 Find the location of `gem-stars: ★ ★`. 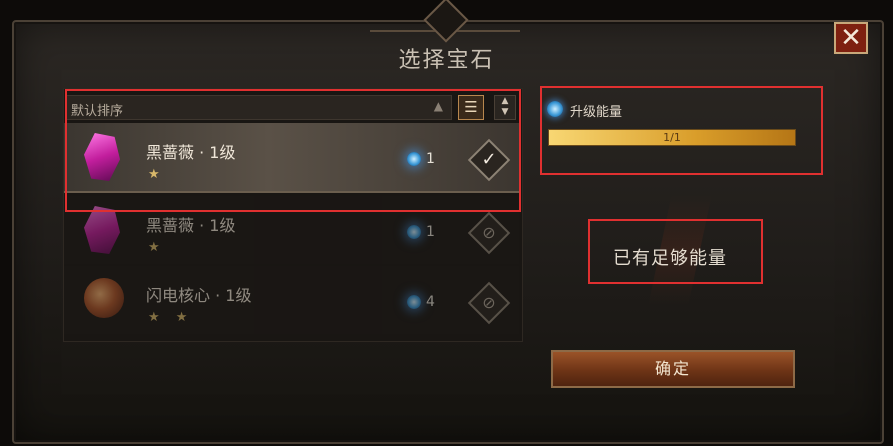

gem-stars: ★ ★ is located at coordinates (171, 317).